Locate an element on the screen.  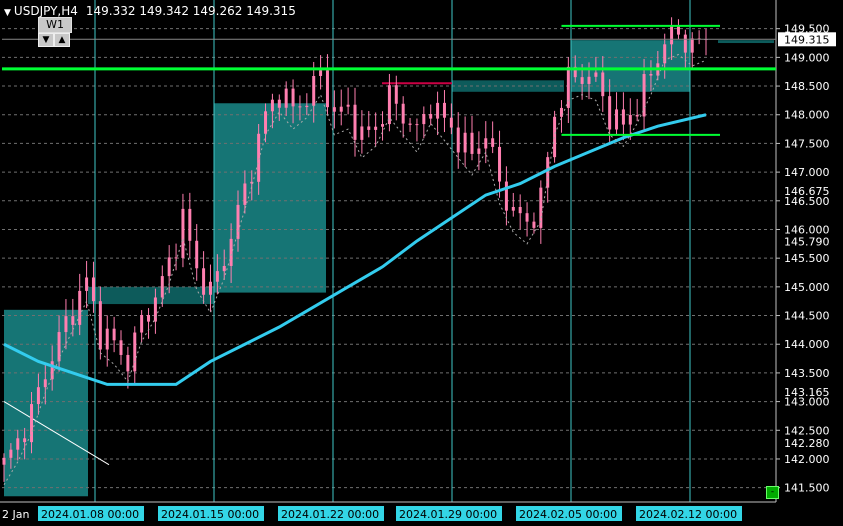
time-label: 2024.01.22 00:00 is located at coordinates (330, 514).